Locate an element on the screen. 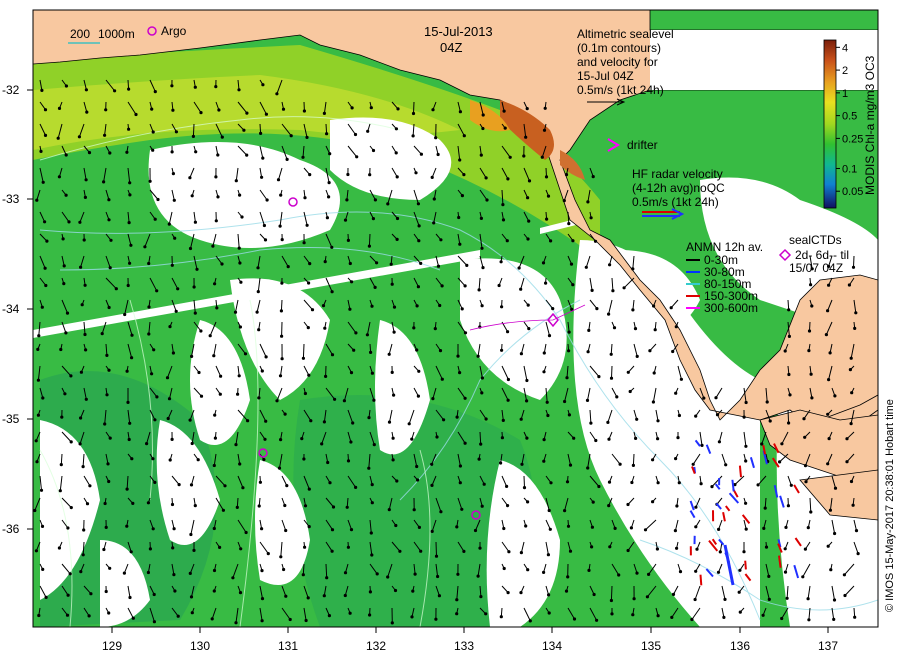  x-tick-label: 135 is located at coordinates (651, 646).